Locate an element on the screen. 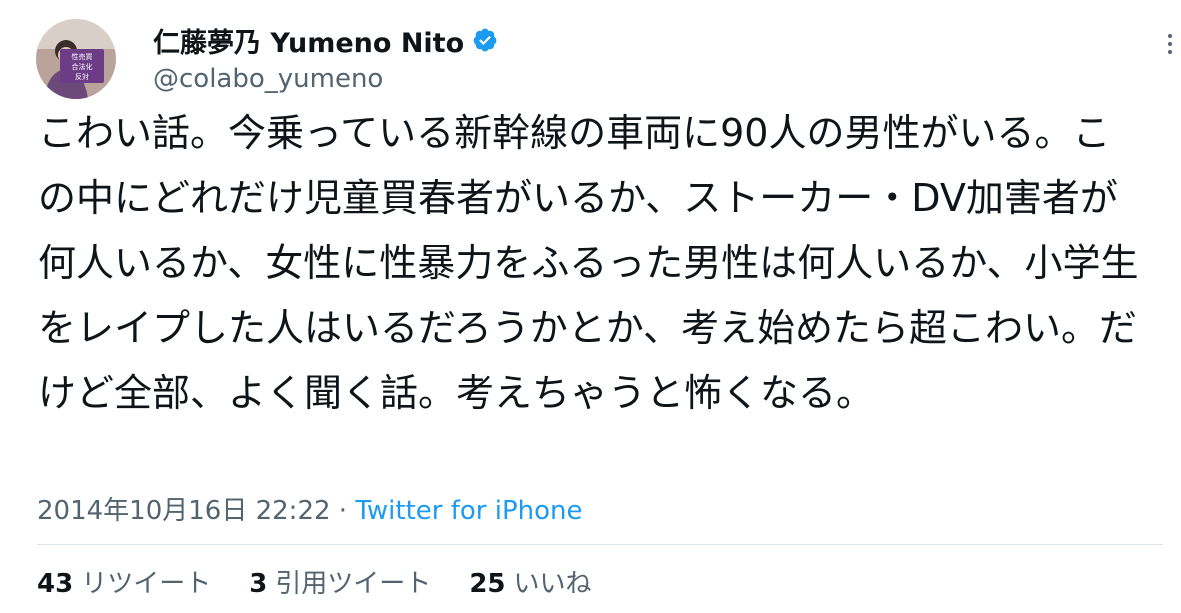 This screenshot has height=613, width=1181. svg-text: 反対 is located at coordinates (82, 76).